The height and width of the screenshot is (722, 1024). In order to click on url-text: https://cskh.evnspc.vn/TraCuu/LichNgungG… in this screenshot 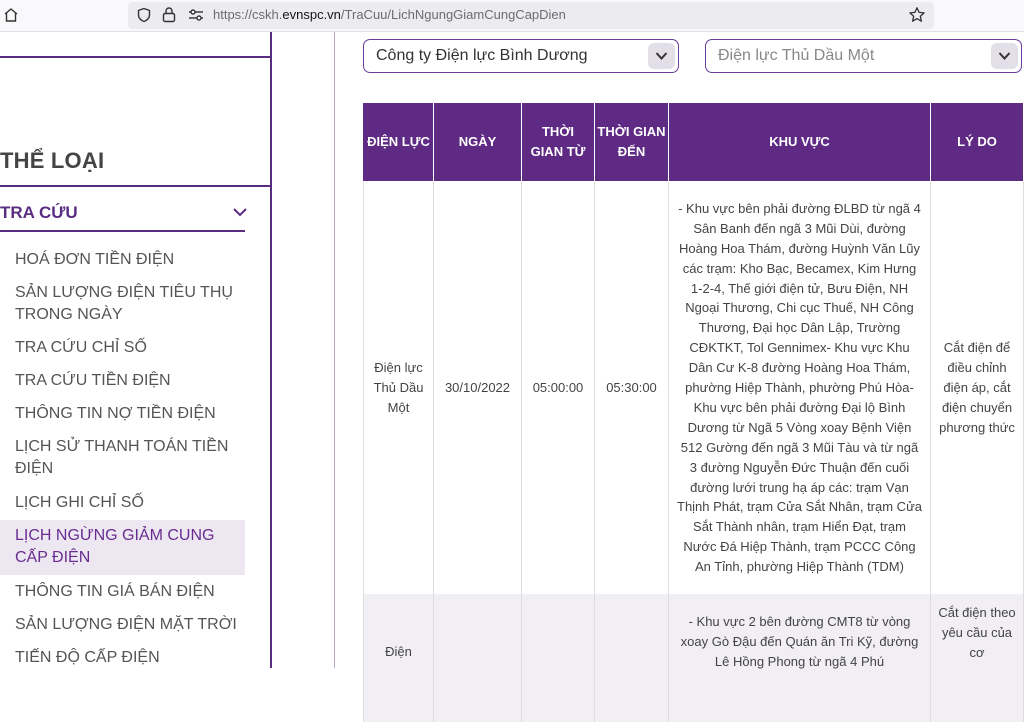, I will do `click(389, 14)`.